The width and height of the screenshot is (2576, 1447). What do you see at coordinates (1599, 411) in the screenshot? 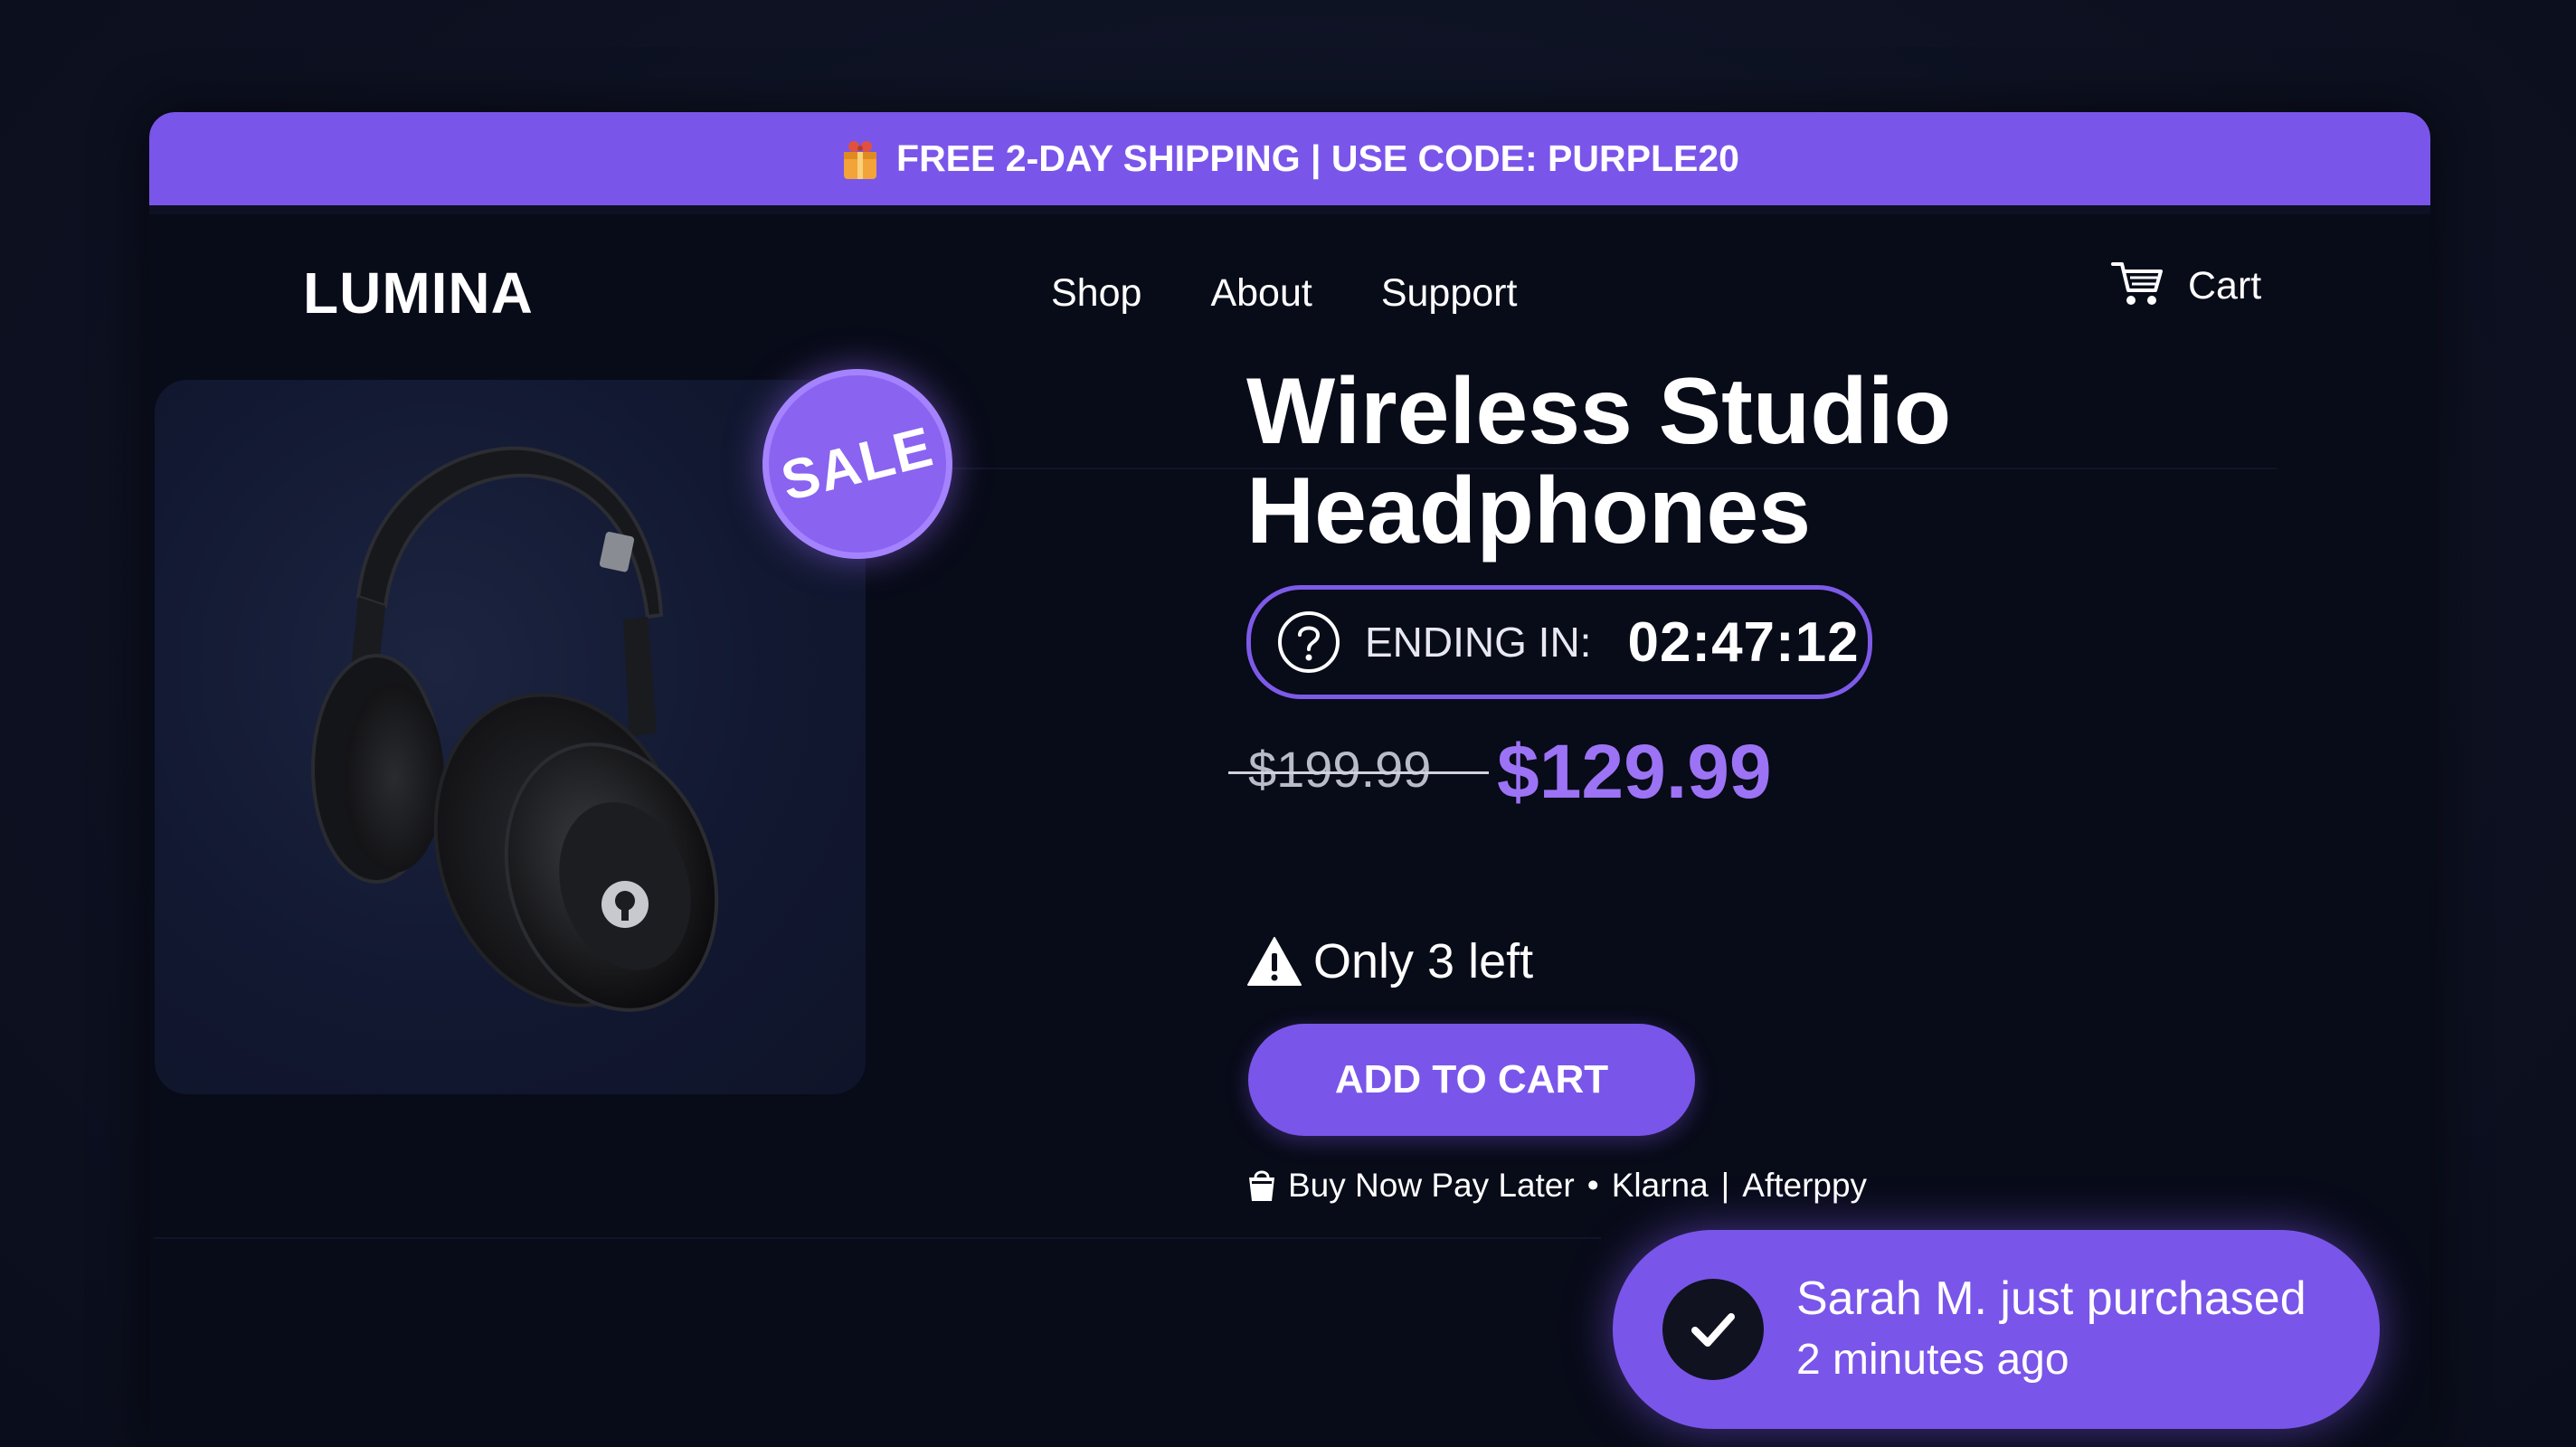
I see `product-title-line1: Wireless Studio` at bounding box center [1599, 411].